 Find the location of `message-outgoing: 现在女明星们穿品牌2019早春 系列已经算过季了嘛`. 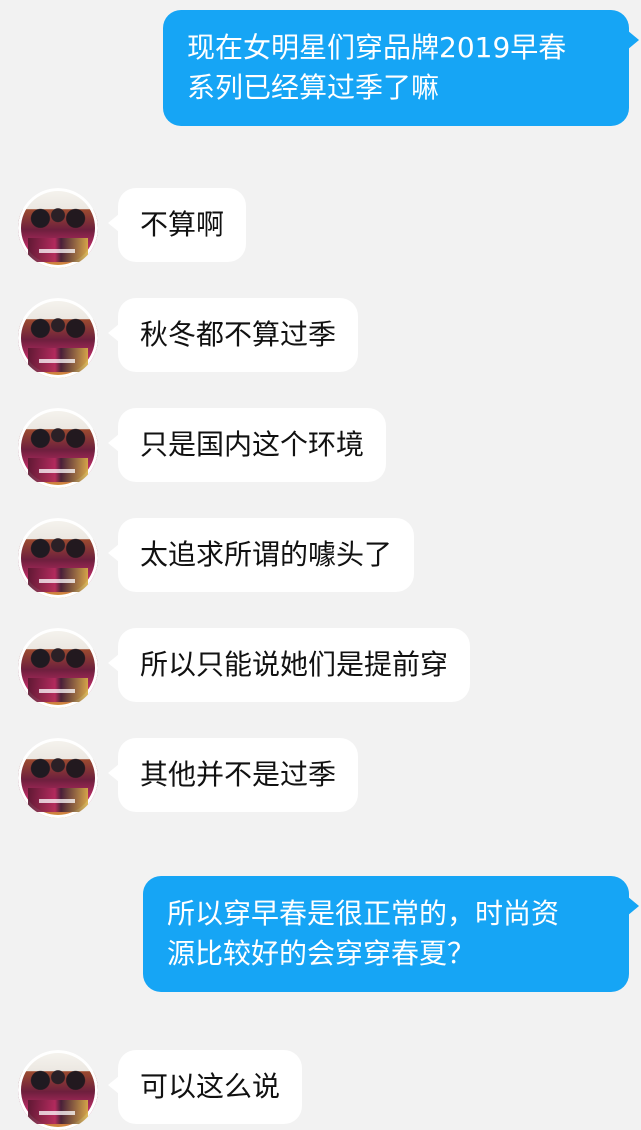

message-outgoing: 现在女明星们穿品牌2019早春 系列已经算过季了嘛 is located at coordinates (401, 68).